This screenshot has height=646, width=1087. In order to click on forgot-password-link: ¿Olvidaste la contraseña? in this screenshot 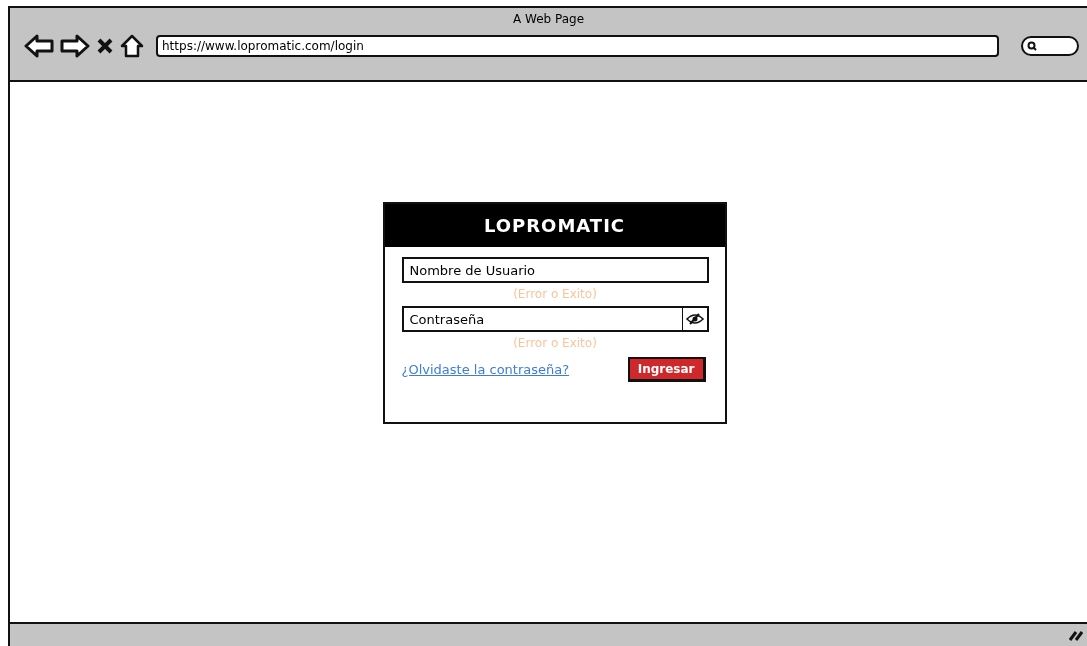, I will do `click(485, 369)`.